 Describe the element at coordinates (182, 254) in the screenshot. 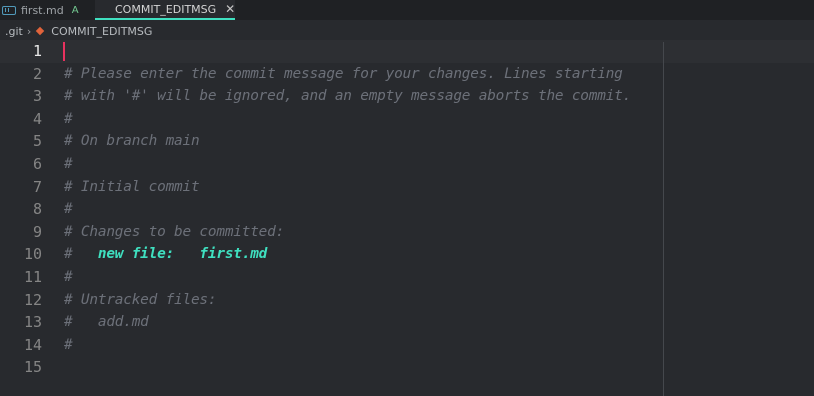

I see `staged-file-entry: new file: first.md` at that location.